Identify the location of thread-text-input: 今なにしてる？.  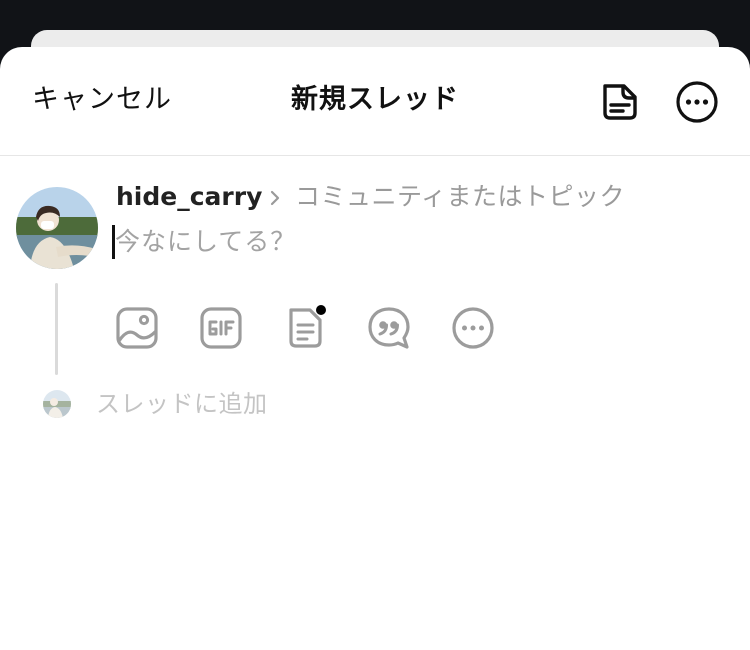
(205, 242).